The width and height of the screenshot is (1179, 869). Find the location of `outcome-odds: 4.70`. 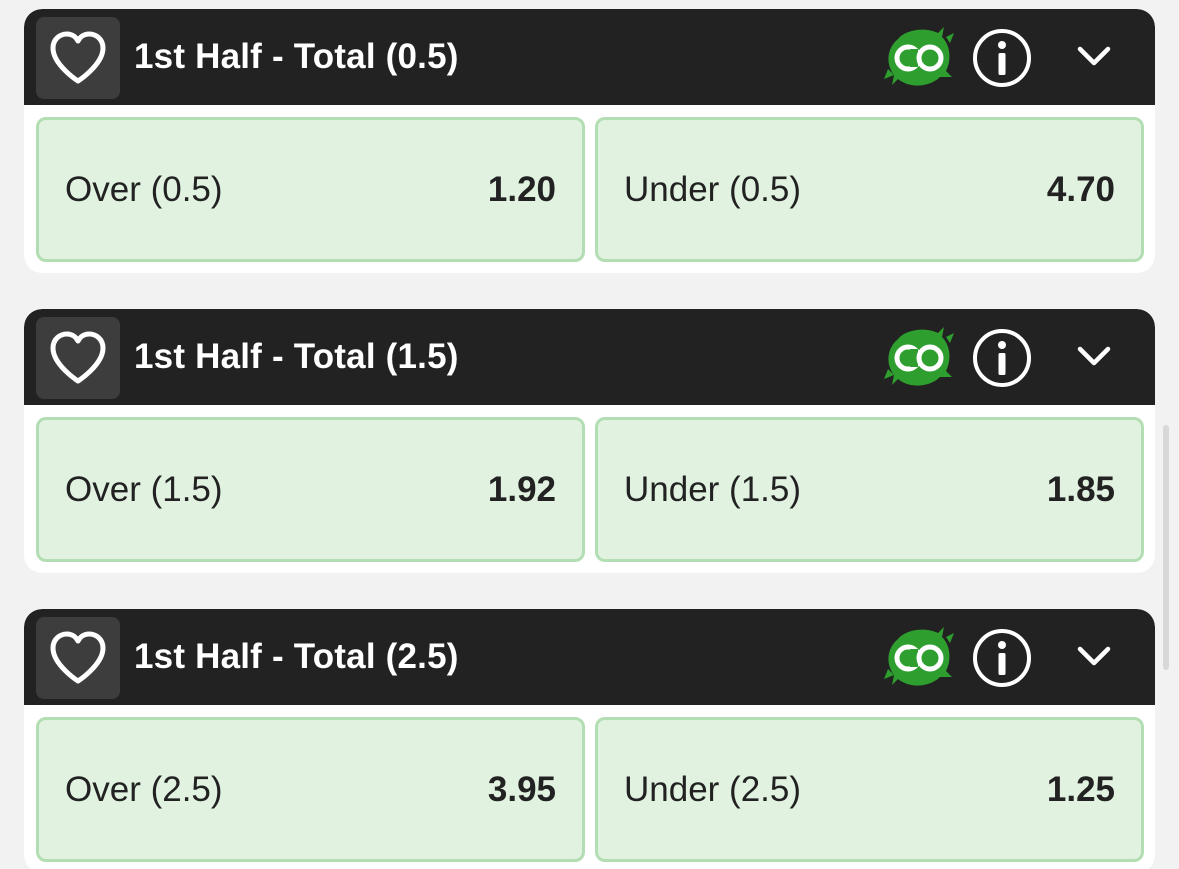

outcome-odds: 4.70 is located at coordinates (1080, 189).